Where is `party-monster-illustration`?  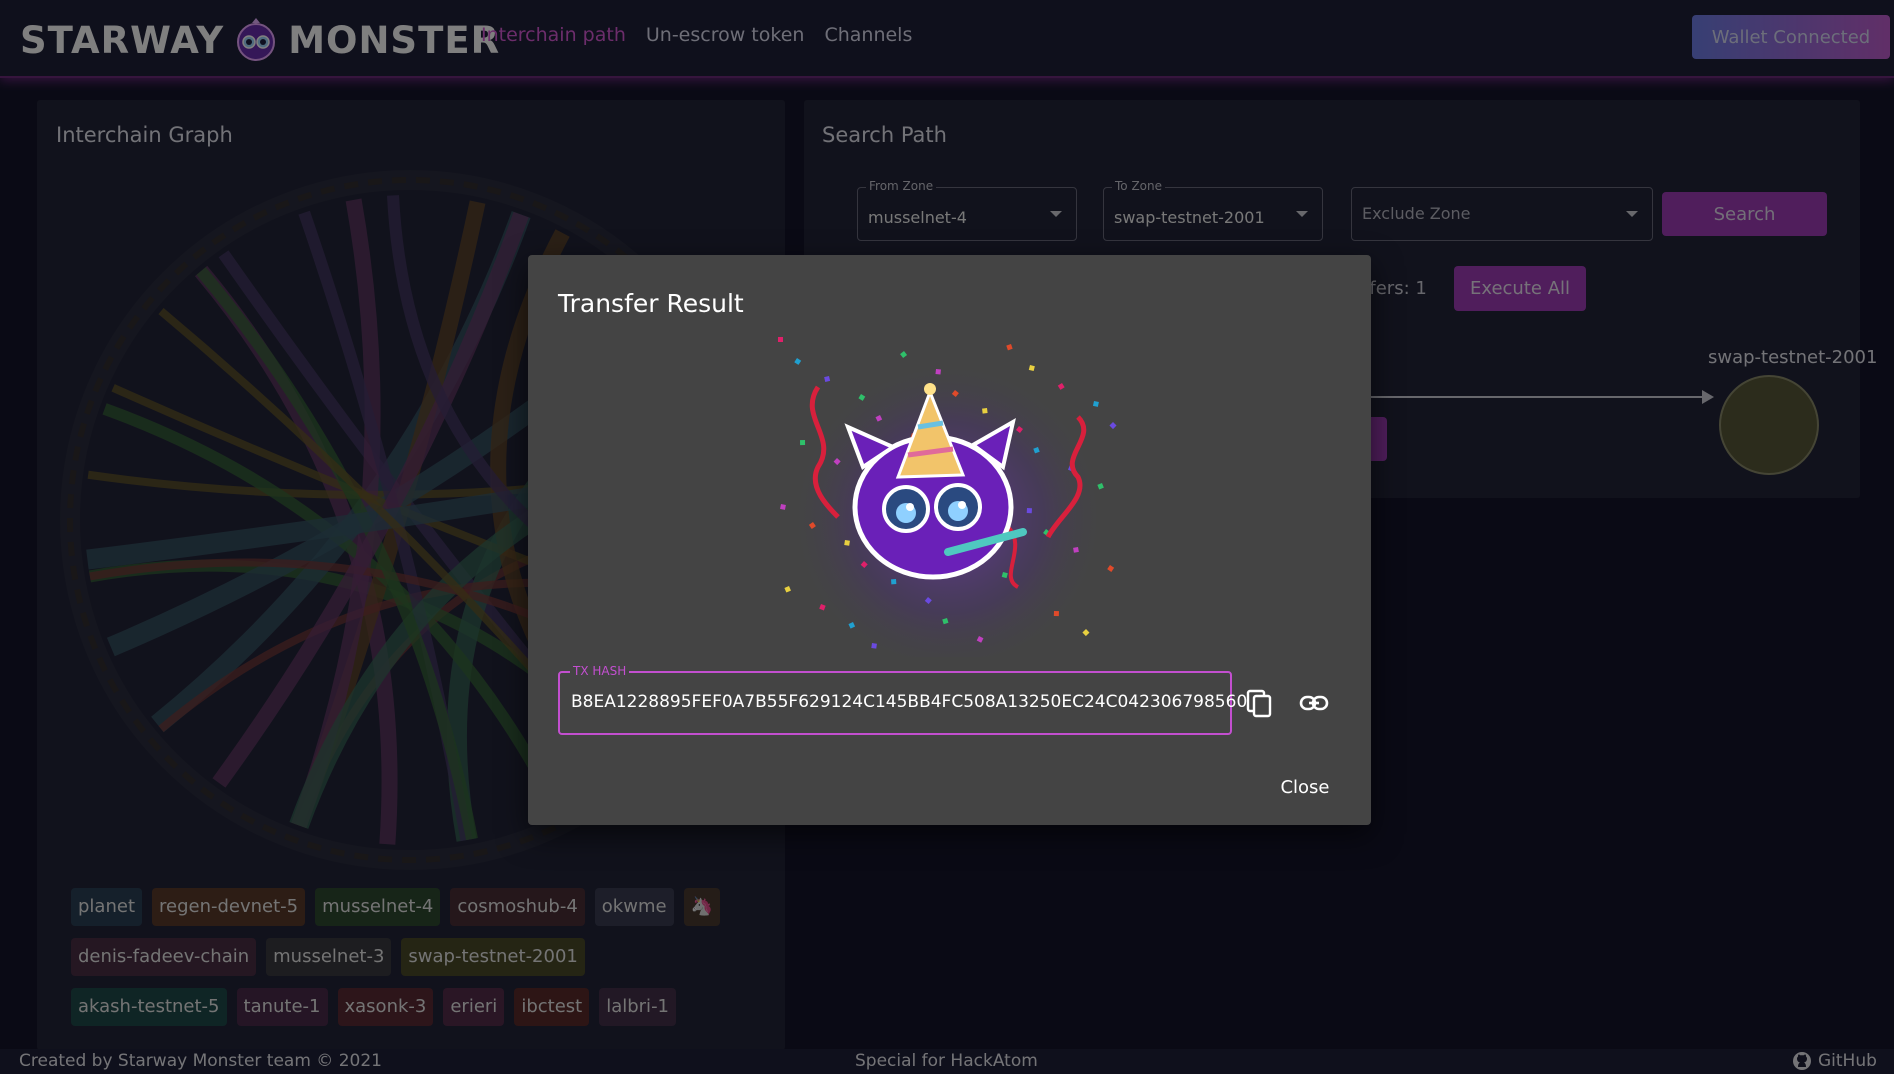 party-monster-illustration is located at coordinates (947, 497).